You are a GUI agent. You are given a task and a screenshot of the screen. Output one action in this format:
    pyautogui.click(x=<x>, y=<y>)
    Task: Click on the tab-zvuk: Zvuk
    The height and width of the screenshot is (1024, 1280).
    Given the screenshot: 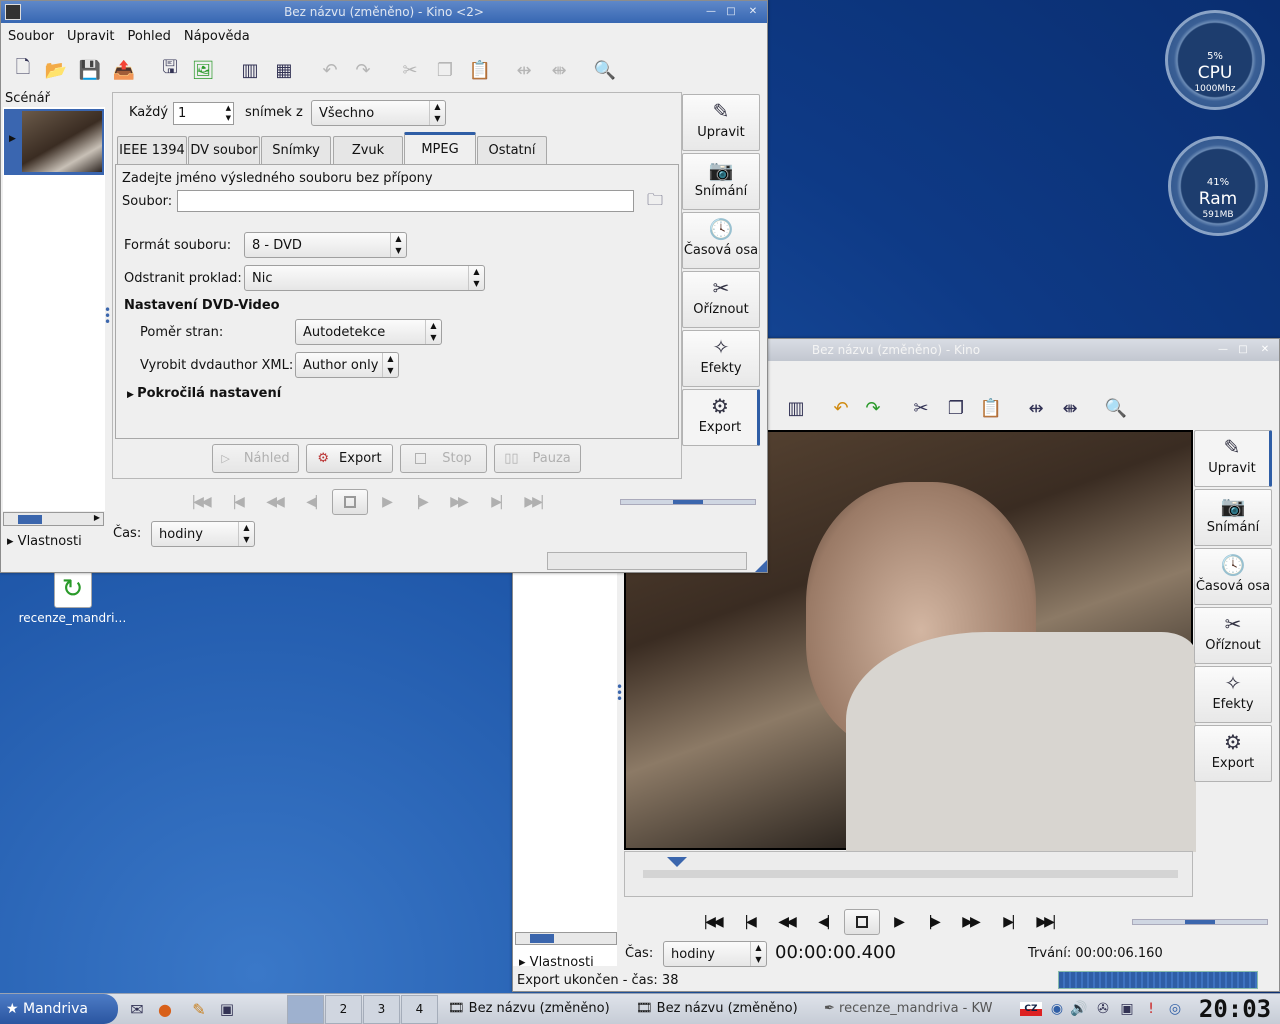 What is the action you would take?
    pyautogui.click(x=368, y=150)
    